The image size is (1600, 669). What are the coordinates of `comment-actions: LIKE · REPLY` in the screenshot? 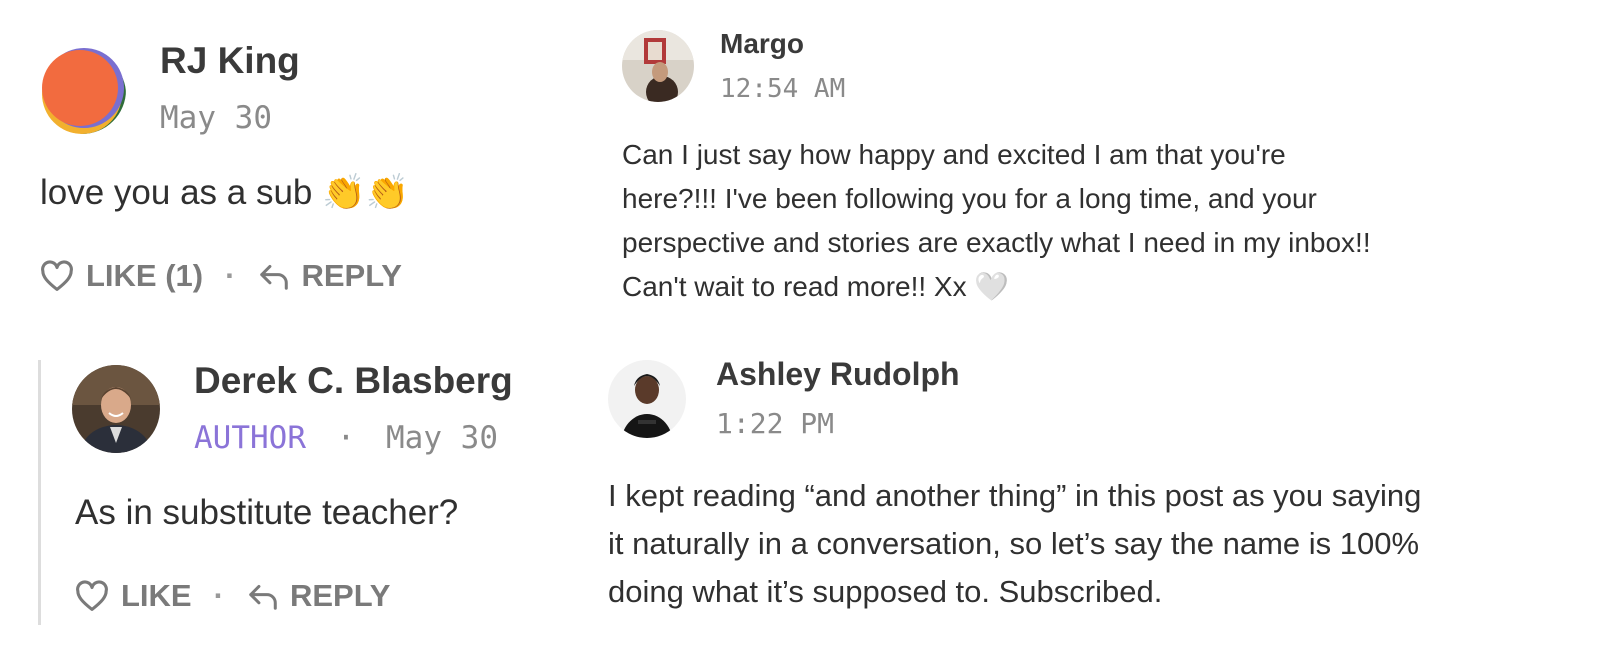 It's located at (232, 596).